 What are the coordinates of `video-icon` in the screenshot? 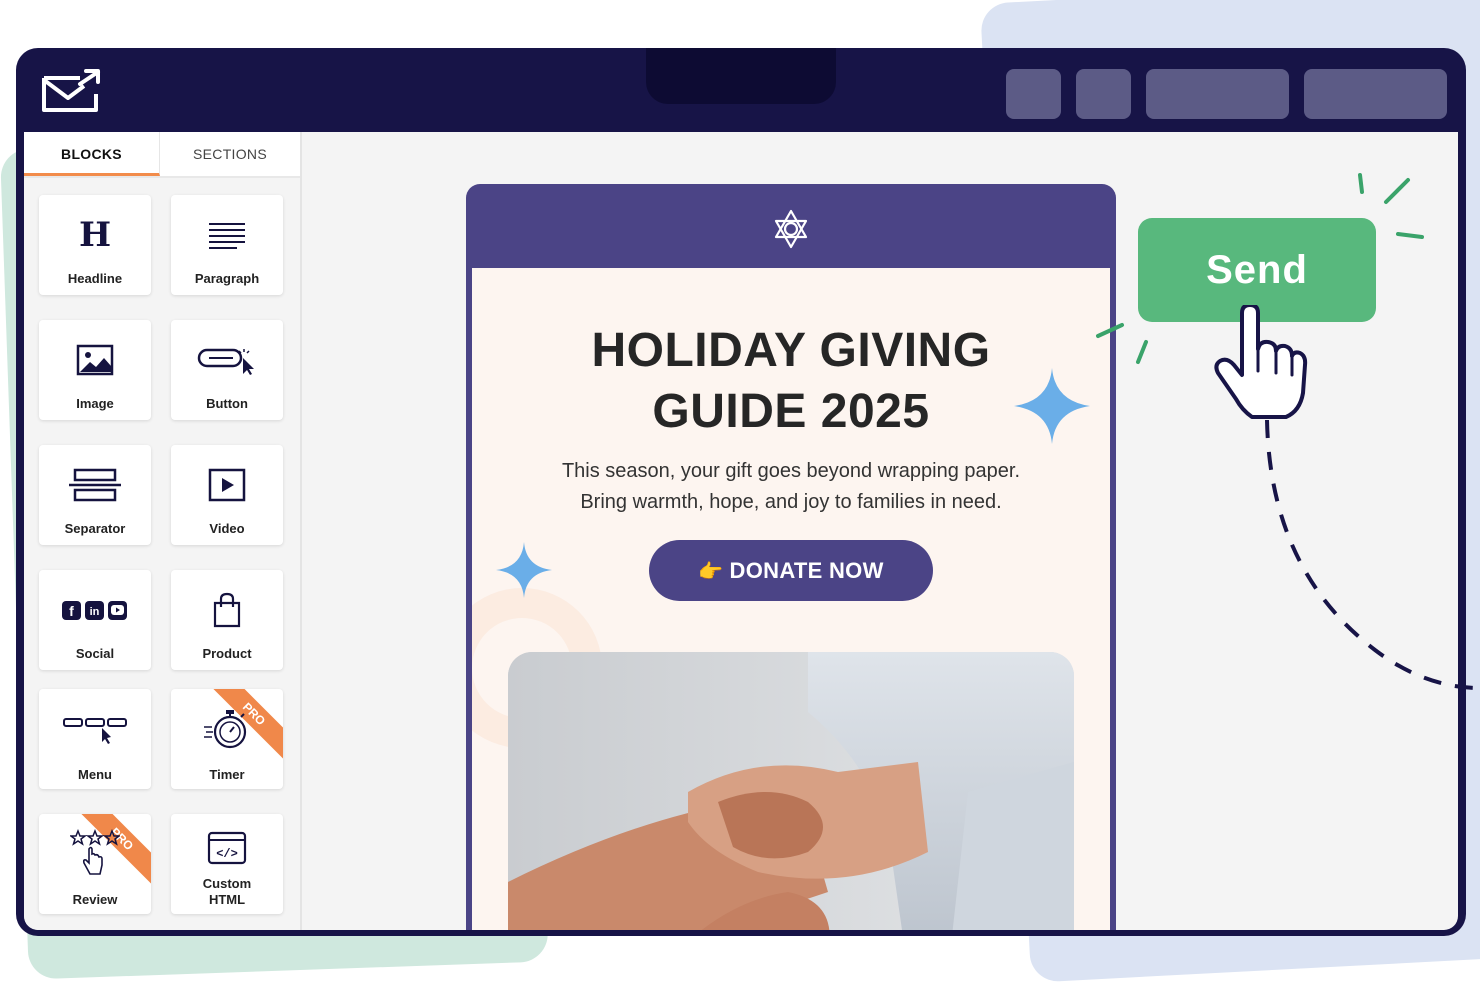 It's located at (227, 485).